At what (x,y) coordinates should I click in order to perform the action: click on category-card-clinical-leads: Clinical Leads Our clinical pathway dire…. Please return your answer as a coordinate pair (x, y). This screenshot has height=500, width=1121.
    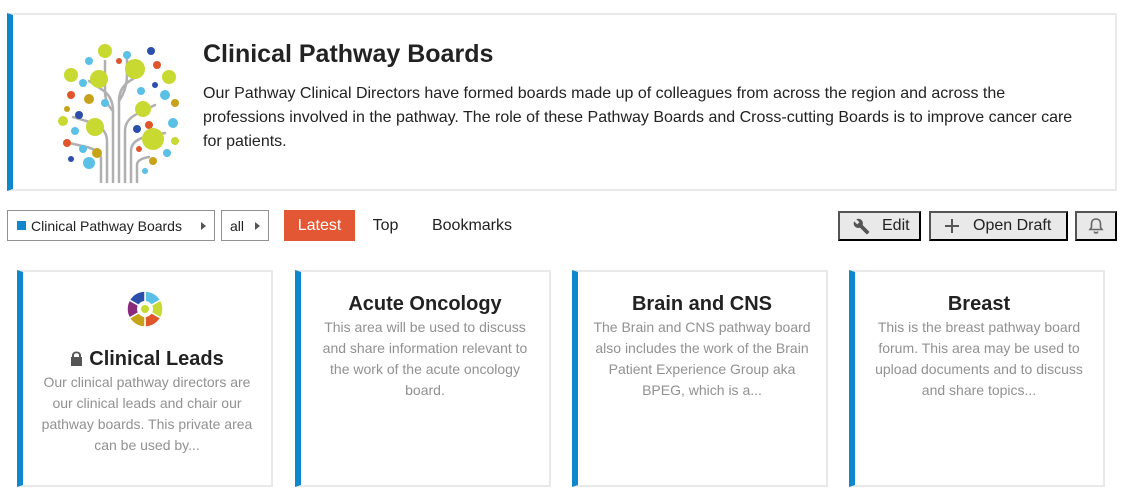
    Looking at the image, I should click on (145, 378).